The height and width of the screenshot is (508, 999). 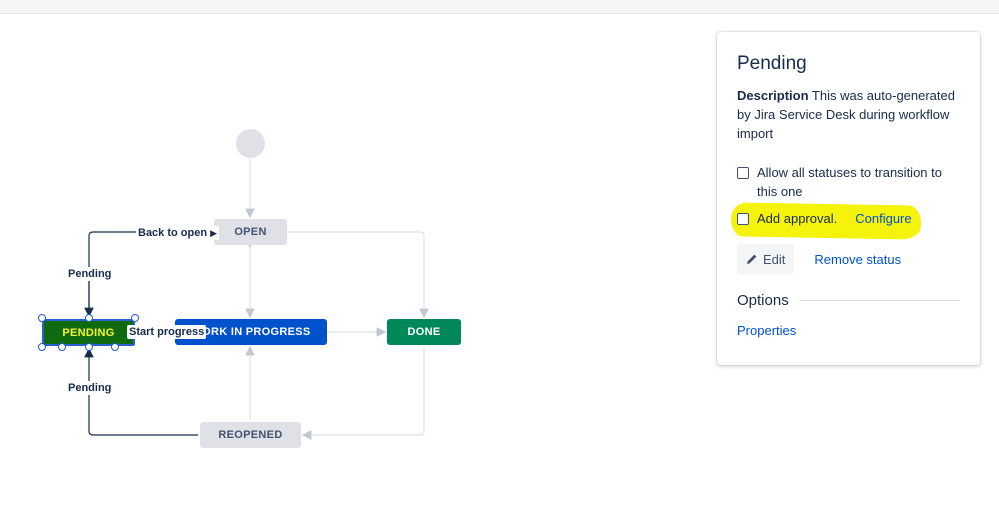 I want to click on add-approval-label: Add approval., so click(x=797, y=218).